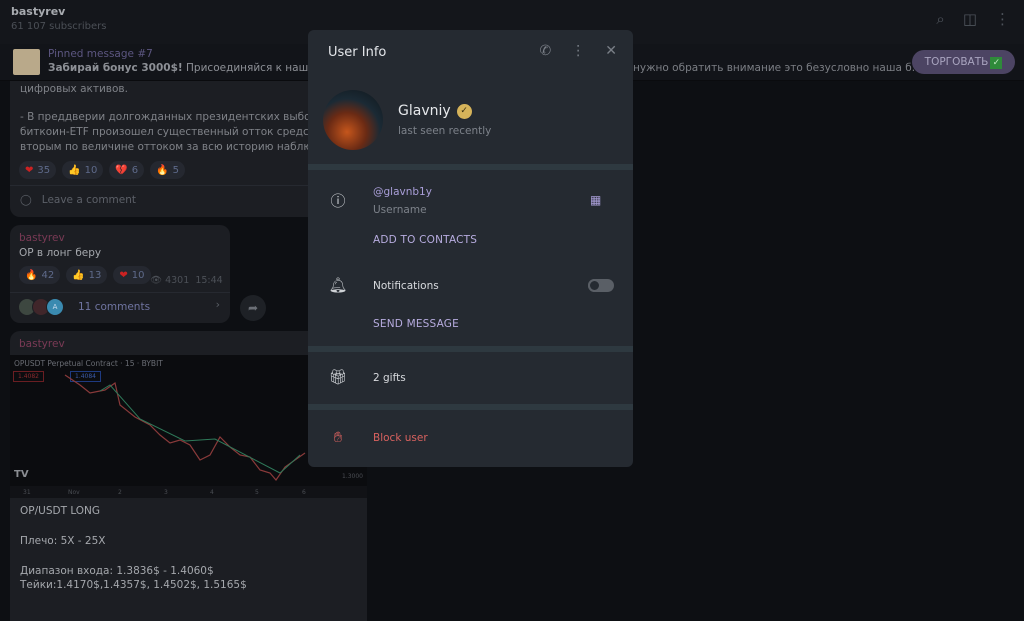  Describe the element at coordinates (27, 492) in the screenshot. I see `tick-label: 31` at that location.